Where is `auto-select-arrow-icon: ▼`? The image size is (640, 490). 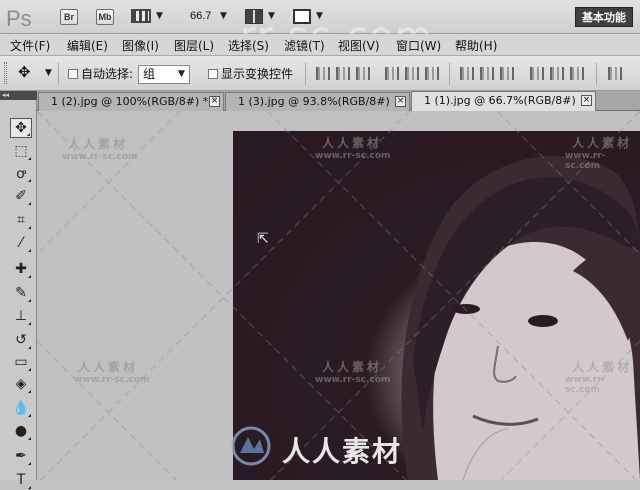
auto-select-arrow-icon: ▼ is located at coordinates (181, 74).